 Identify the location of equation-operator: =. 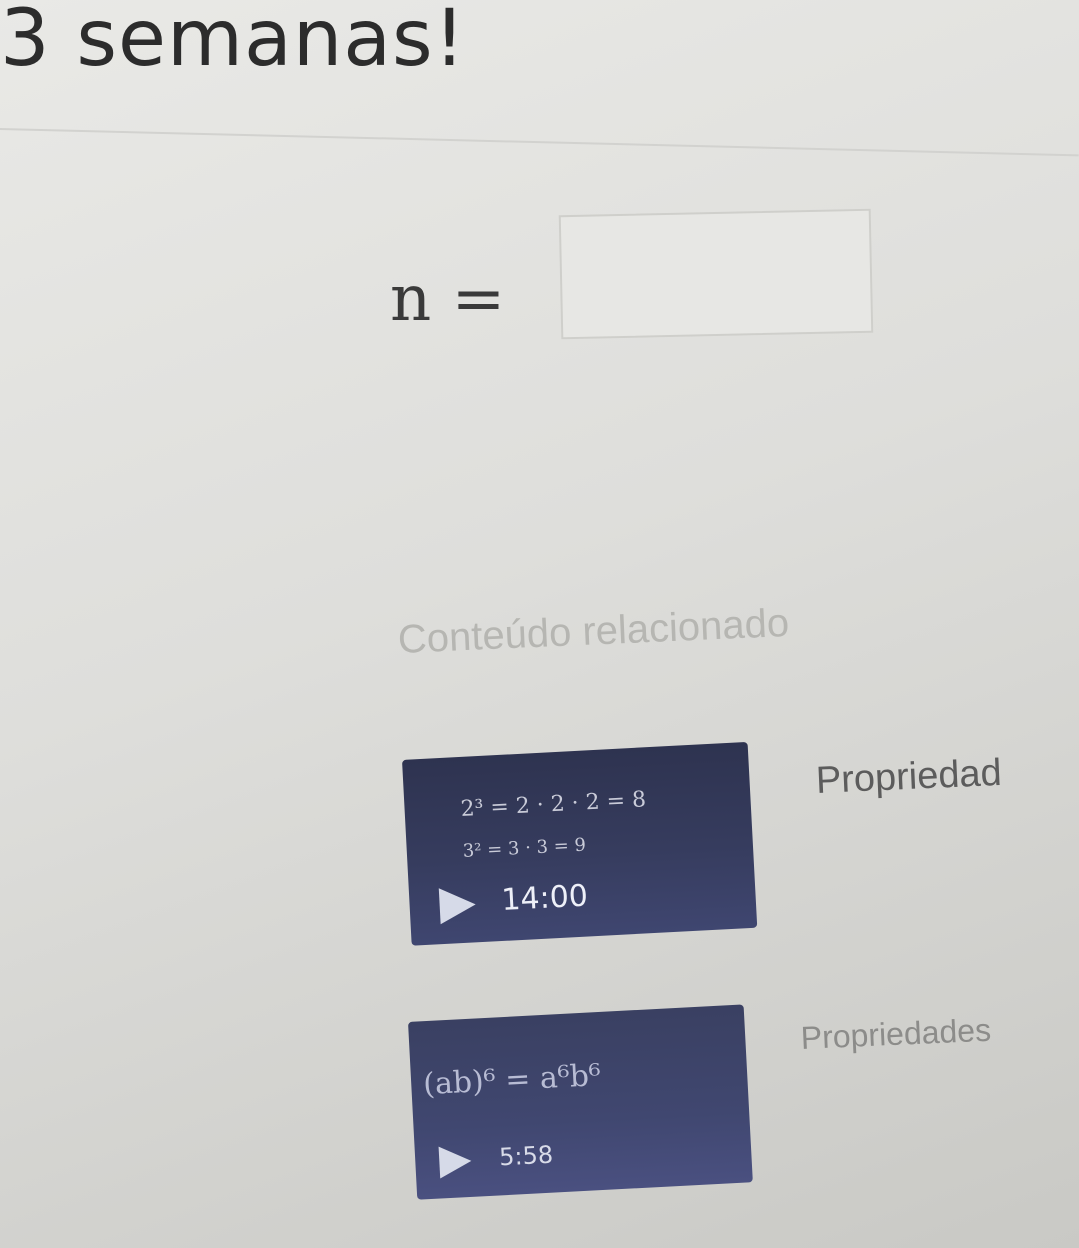
(478, 299).